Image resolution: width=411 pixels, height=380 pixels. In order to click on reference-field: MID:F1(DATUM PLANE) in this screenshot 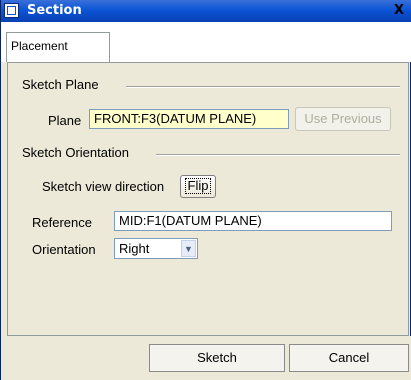, I will do `click(253, 221)`.